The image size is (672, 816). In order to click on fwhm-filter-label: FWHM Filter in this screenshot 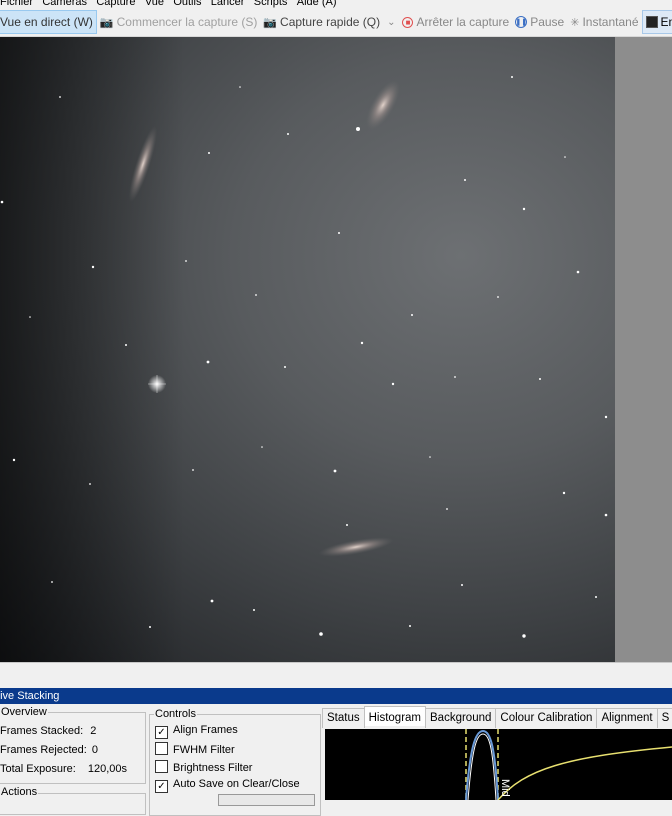, I will do `click(204, 750)`.